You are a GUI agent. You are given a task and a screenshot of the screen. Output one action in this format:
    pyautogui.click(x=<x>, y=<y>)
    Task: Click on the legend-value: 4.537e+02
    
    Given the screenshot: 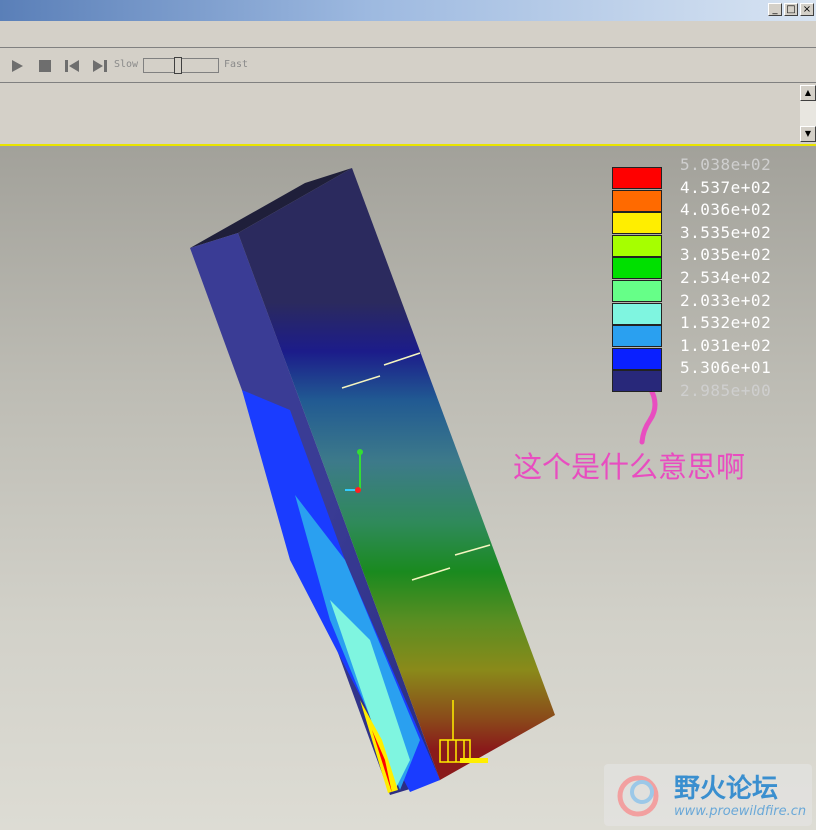 What is the action you would take?
    pyautogui.click(x=726, y=187)
    